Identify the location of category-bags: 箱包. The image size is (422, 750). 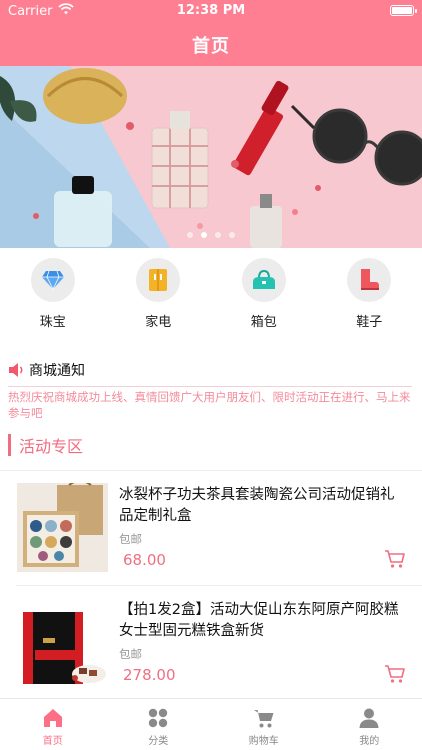
(264, 296).